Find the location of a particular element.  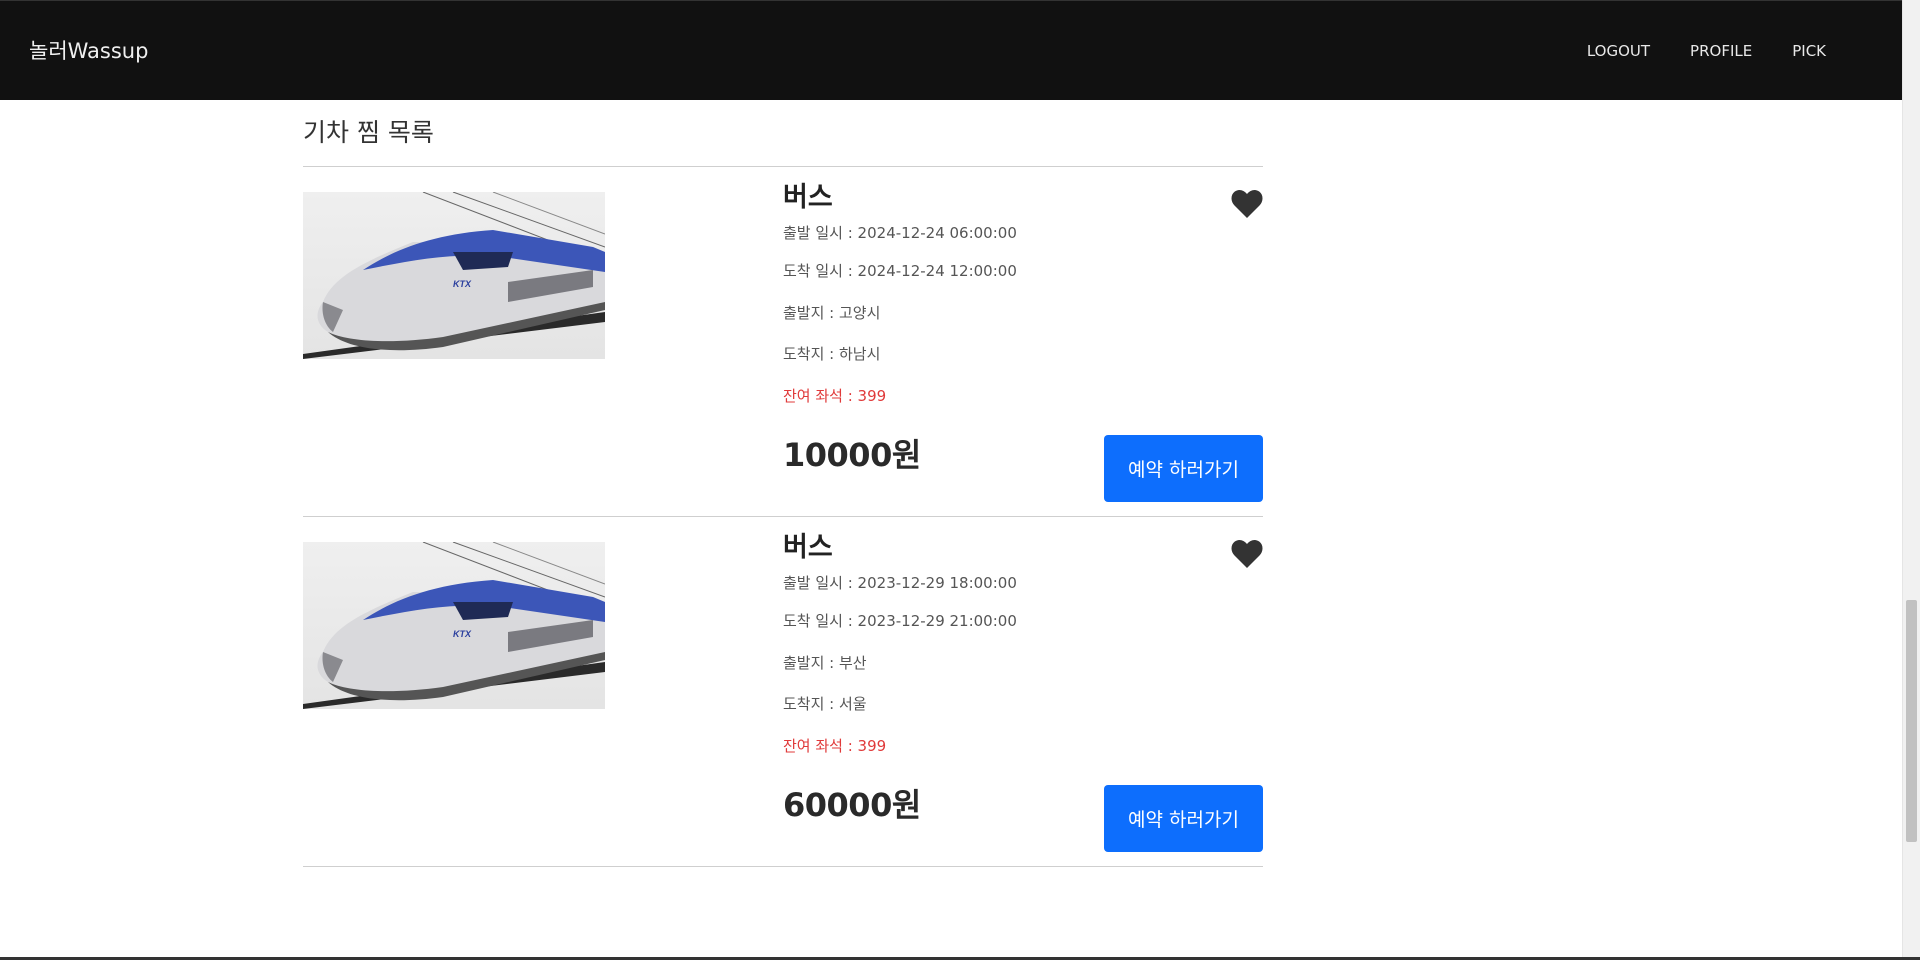

main-nav: LOGOUT PROFILE PICK is located at coordinates (1706, 51).